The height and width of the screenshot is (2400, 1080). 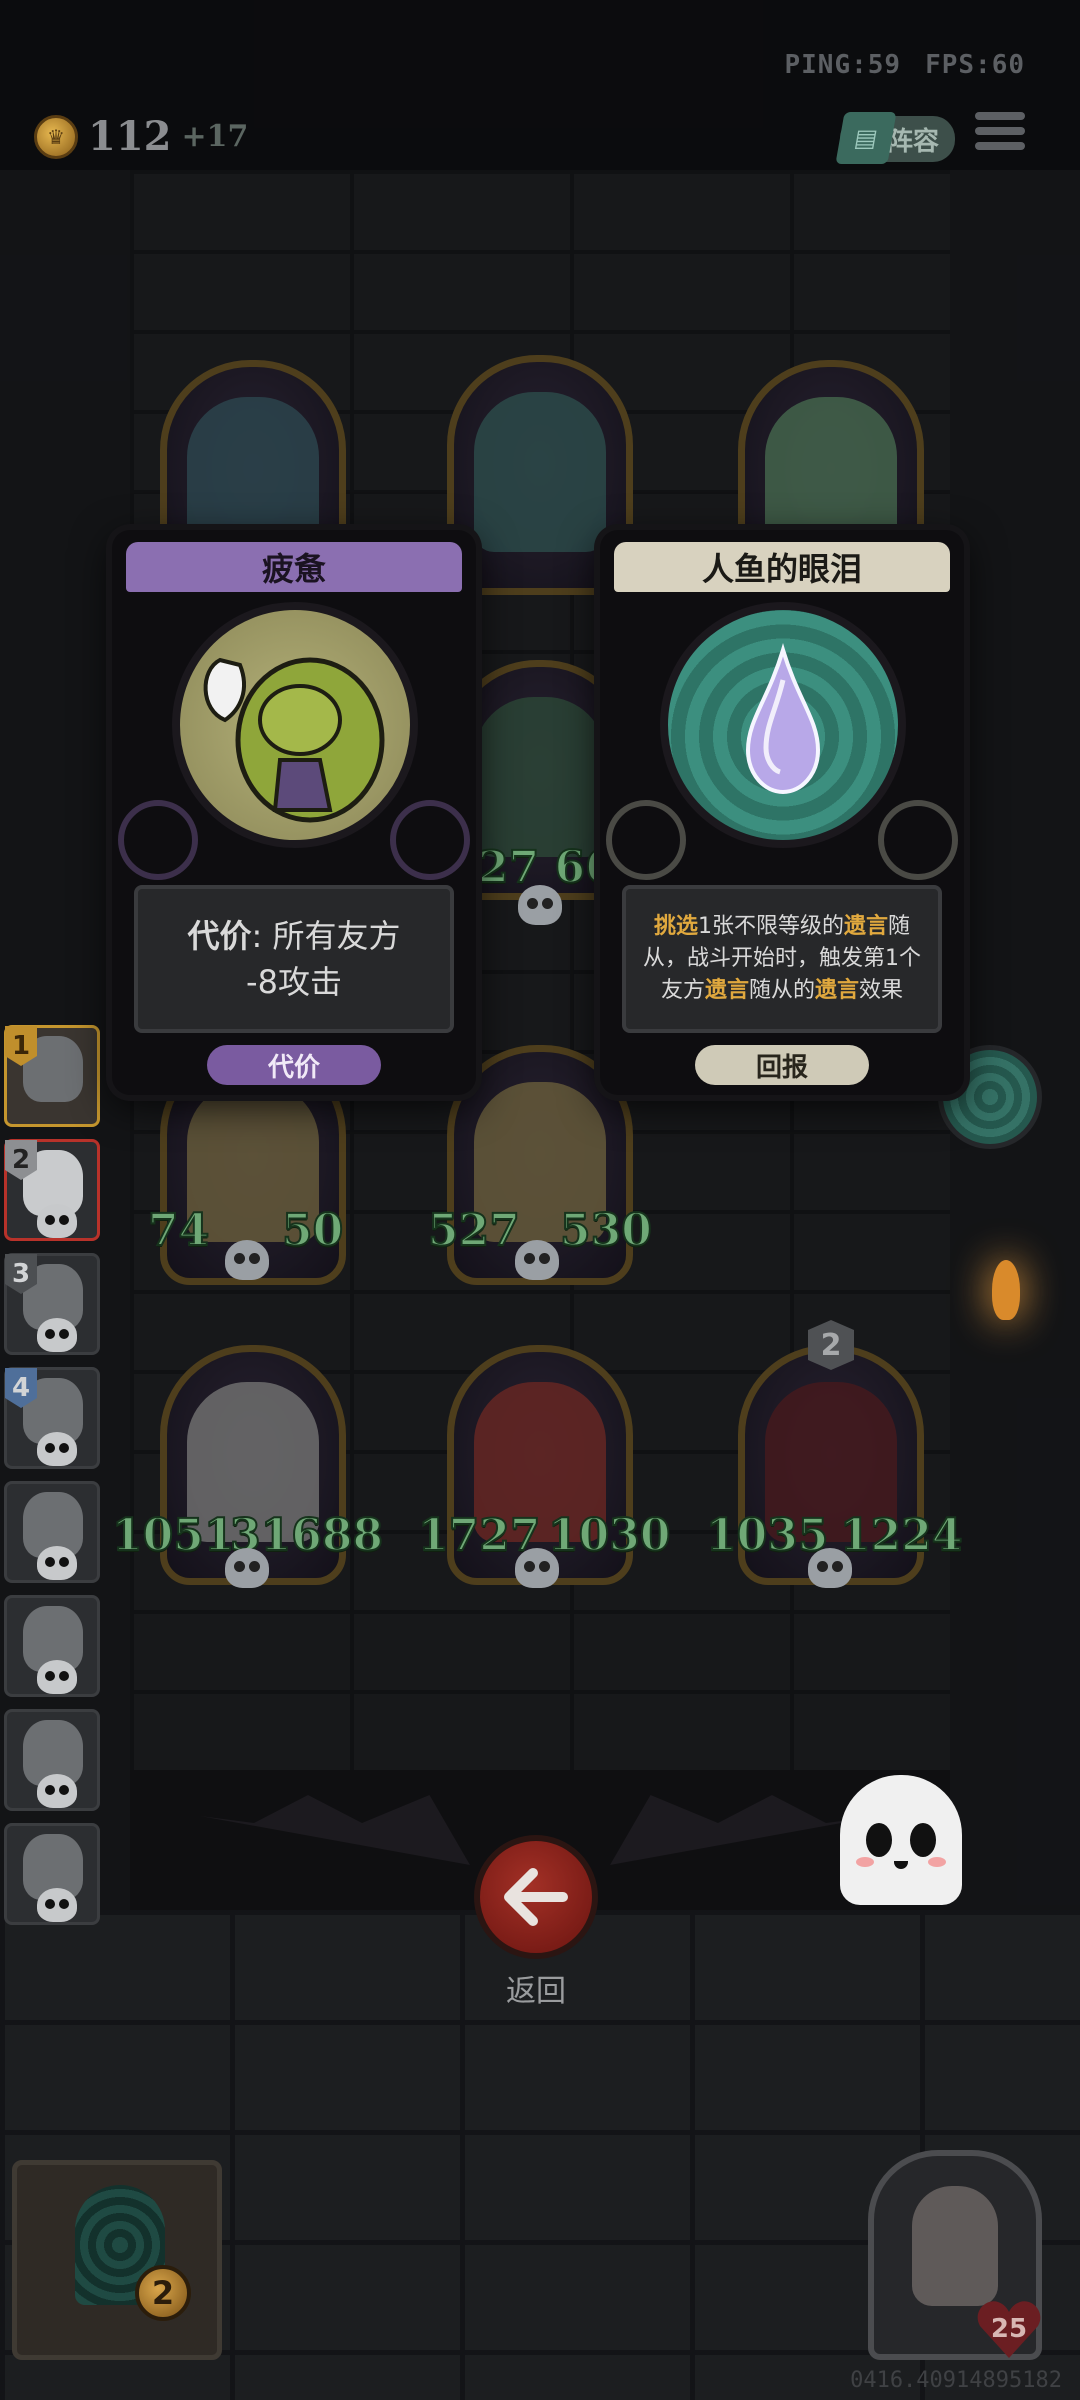 I want to click on player-slot: 1, so click(x=52, y=1076).